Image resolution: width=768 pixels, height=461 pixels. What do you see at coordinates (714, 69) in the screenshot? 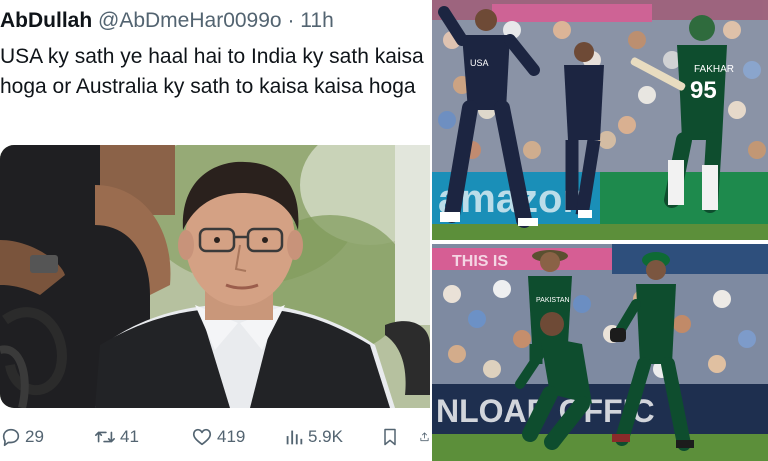
I see `jersey-name: FAKHAR` at bounding box center [714, 69].